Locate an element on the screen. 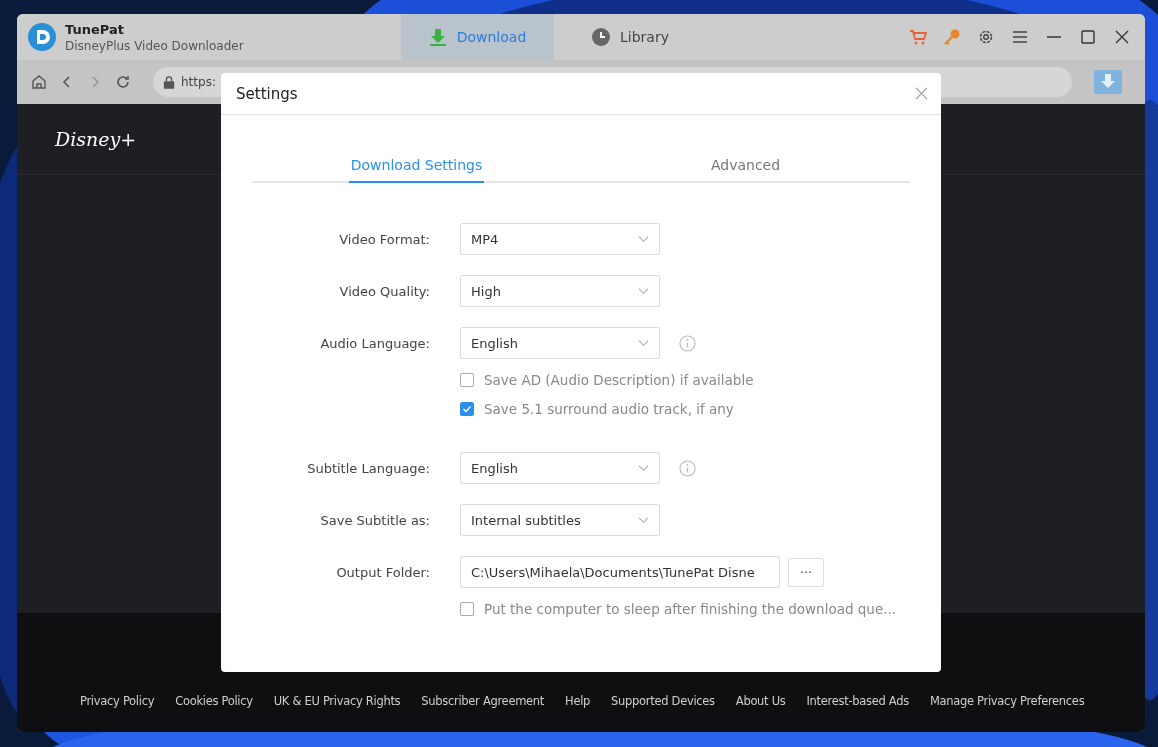  maximize-icon is located at coordinates (1088, 37).